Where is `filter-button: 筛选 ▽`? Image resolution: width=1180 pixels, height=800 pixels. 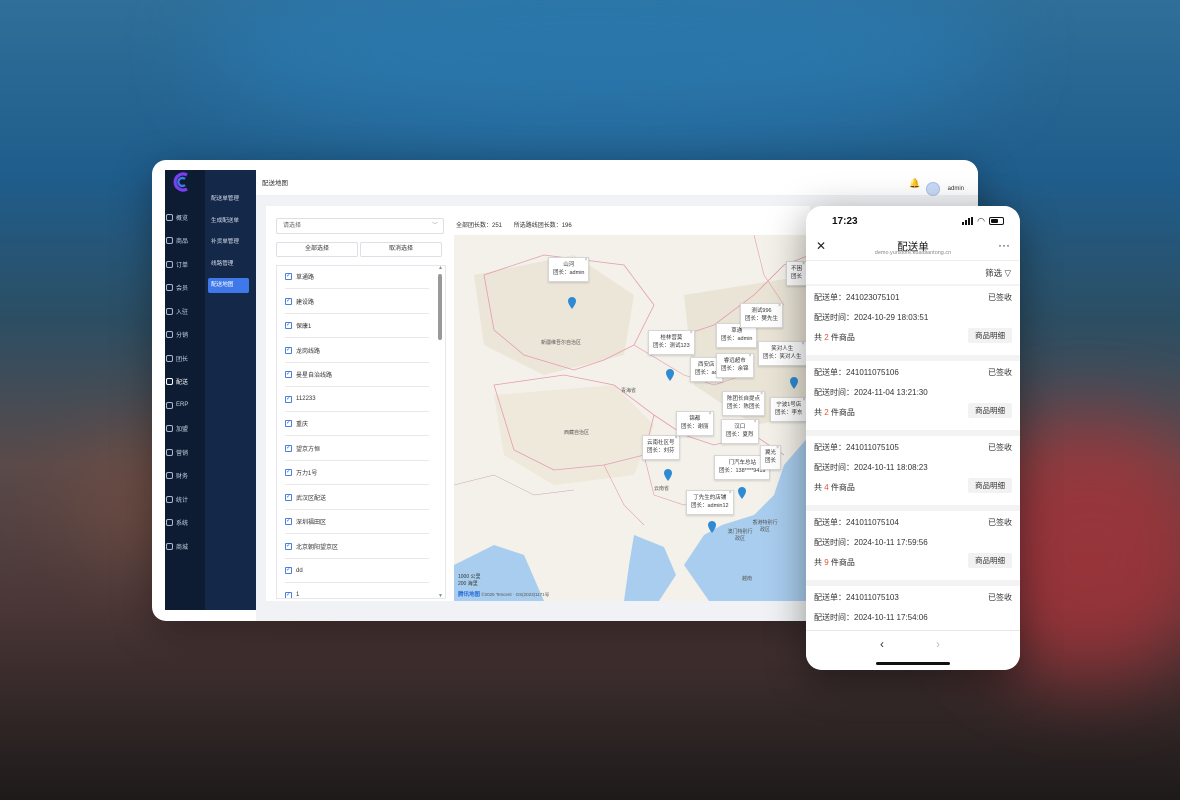 filter-button: 筛选 ▽ is located at coordinates (998, 273).